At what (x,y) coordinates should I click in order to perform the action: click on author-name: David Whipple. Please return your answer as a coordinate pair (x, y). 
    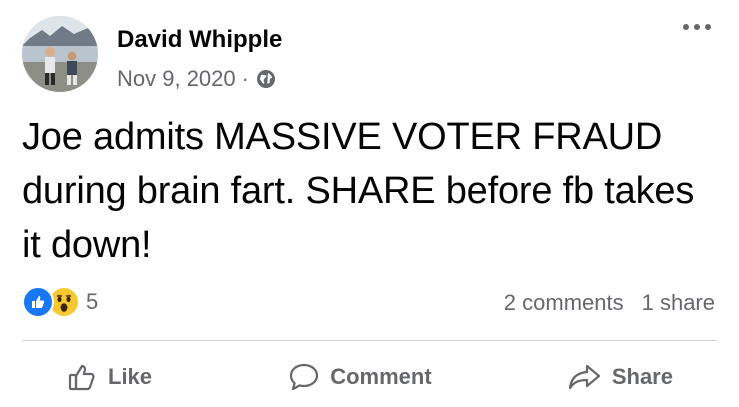
    Looking at the image, I should click on (199, 40).